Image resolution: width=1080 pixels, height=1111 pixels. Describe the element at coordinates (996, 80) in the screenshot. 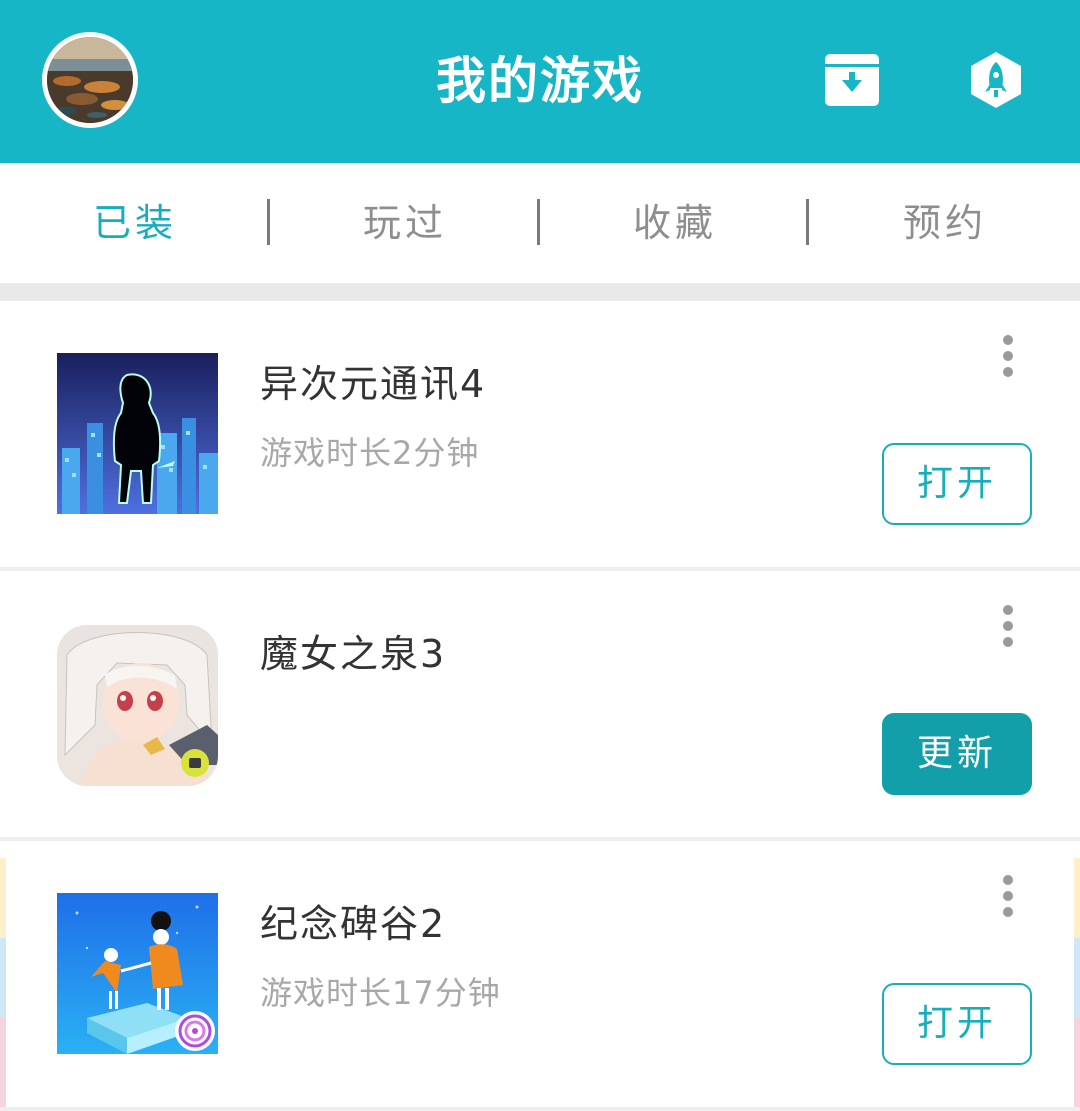

I see `rocket-icon` at that location.